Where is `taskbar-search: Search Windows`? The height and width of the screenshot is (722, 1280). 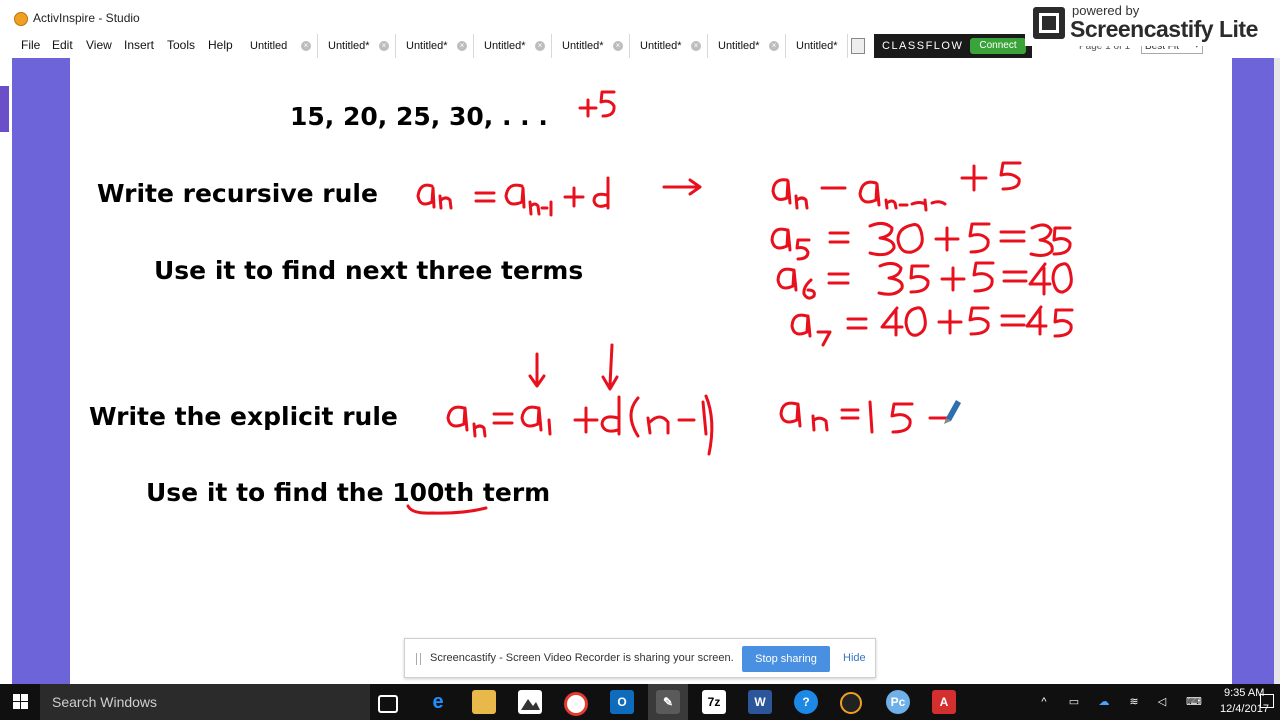
taskbar-search: Search Windows is located at coordinates (205, 702).